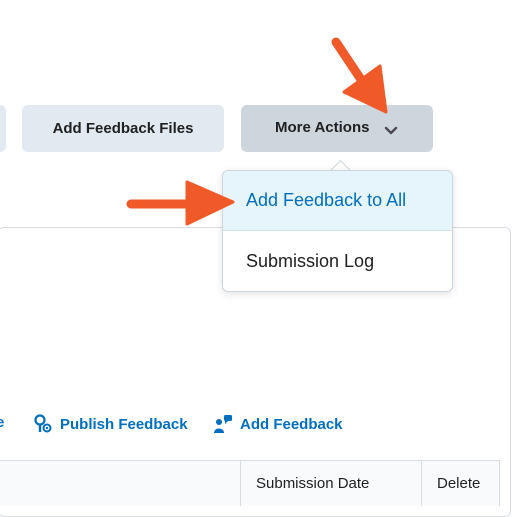 Image resolution: width=525 pixels, height=517 pixels. Describe the element at coordinates (460, 483) in the screenshot. I see `column-header-delete: Delete` at that location.